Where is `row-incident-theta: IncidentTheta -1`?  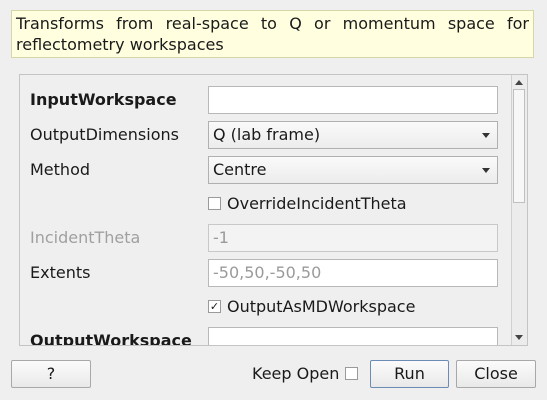 row-incident-theta: IncidentTheta -1 is located at coordinates (265, 238).